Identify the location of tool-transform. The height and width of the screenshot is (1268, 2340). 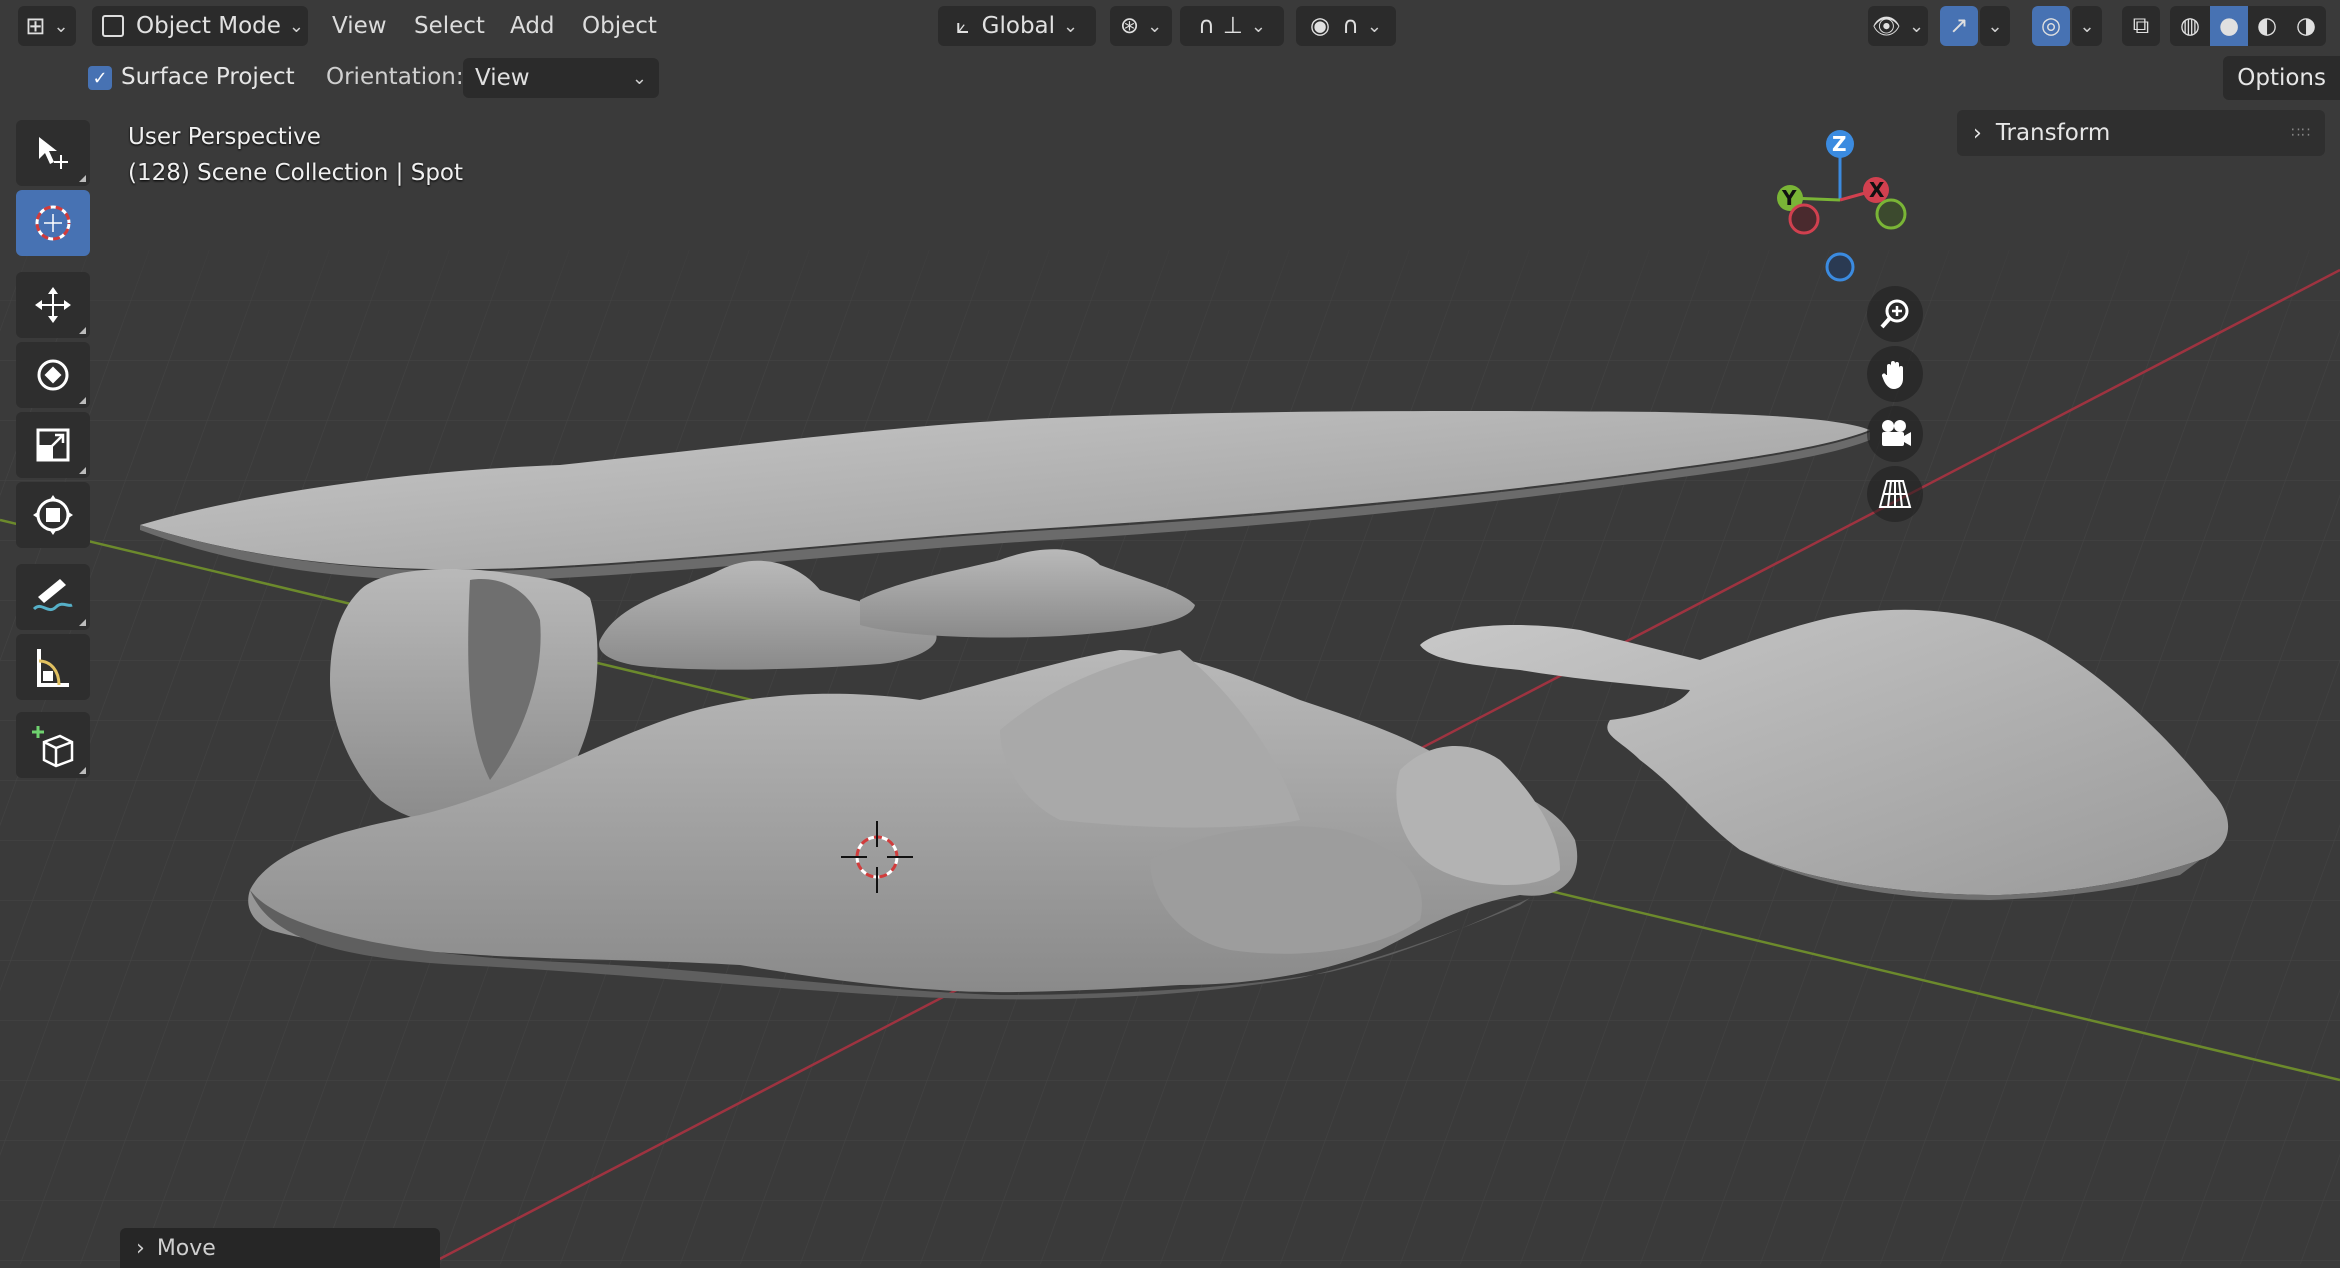
(53, 515).